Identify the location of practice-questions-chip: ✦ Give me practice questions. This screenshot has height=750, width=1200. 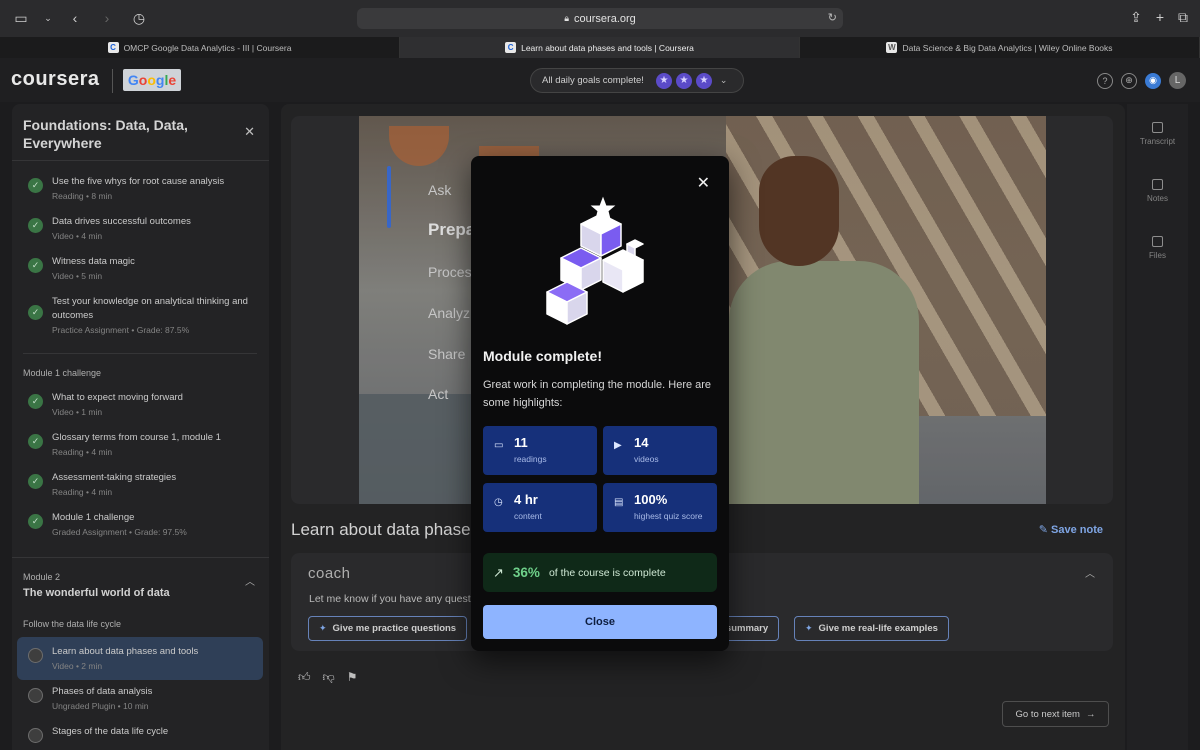
(388, 628).